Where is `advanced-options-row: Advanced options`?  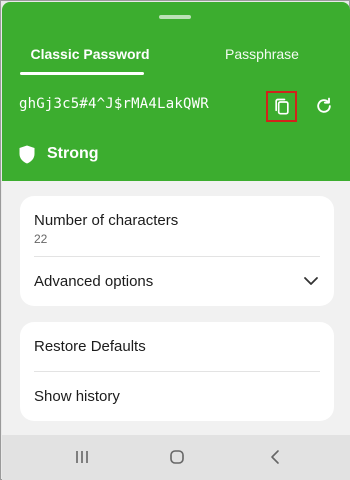 advanced-options-row: Advanced options is located at coordinates (177, 281).